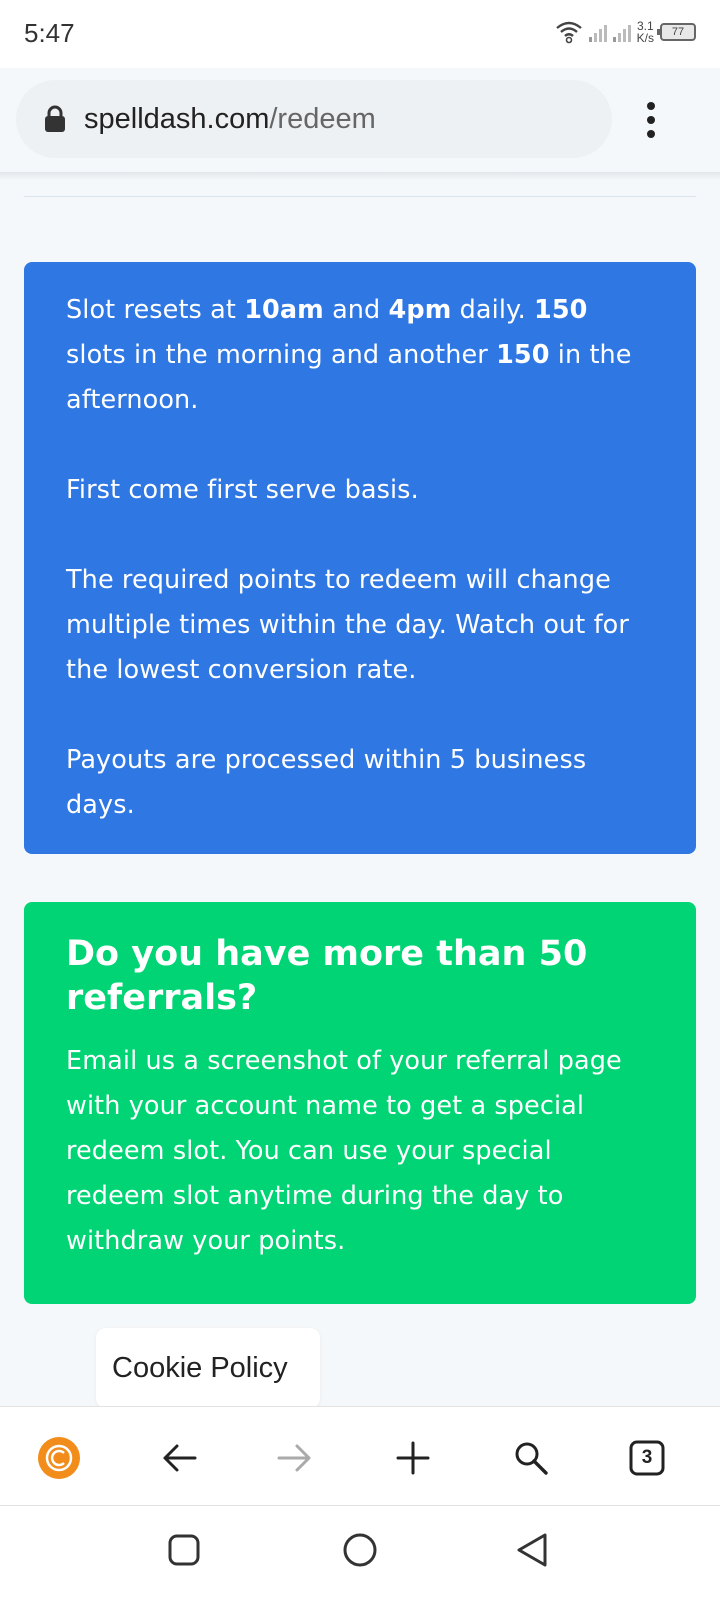 The image size is (720, 1600). I want to click on wifi-icon, so click(568, 32).